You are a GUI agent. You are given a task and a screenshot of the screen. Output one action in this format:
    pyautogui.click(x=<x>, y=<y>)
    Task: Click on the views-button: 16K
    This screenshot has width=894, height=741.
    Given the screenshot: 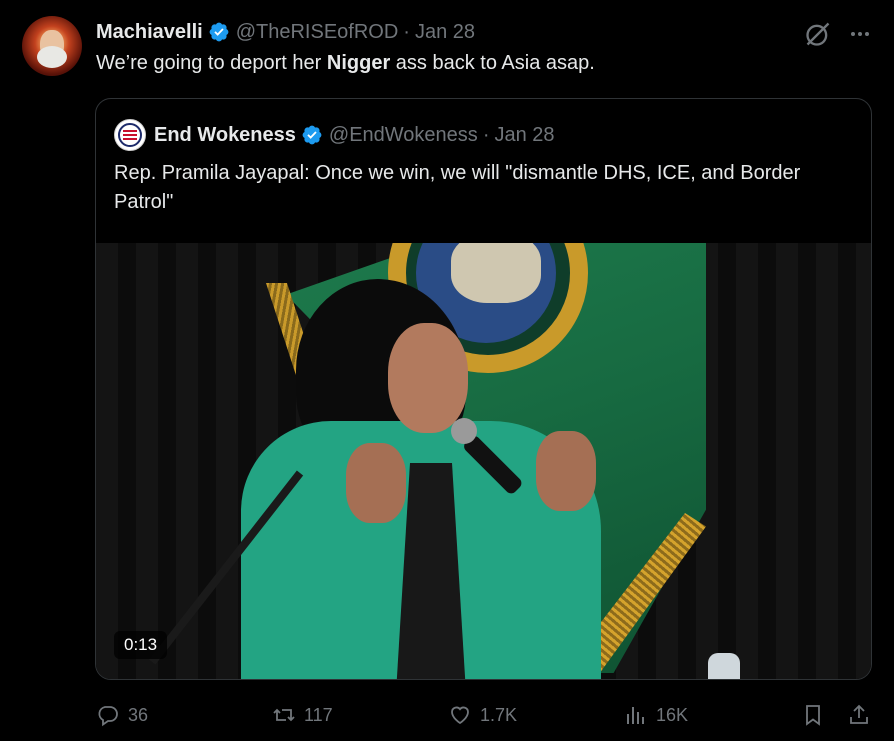 What is the action you would take?
    pyautogui.click(x=656, y=715)
    